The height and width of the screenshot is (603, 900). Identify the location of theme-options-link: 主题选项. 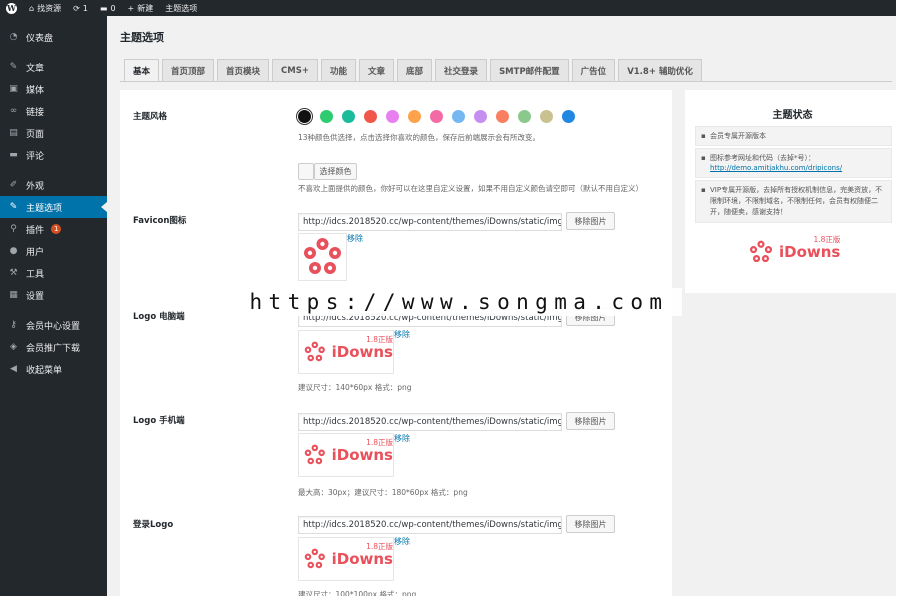
(181, 8).